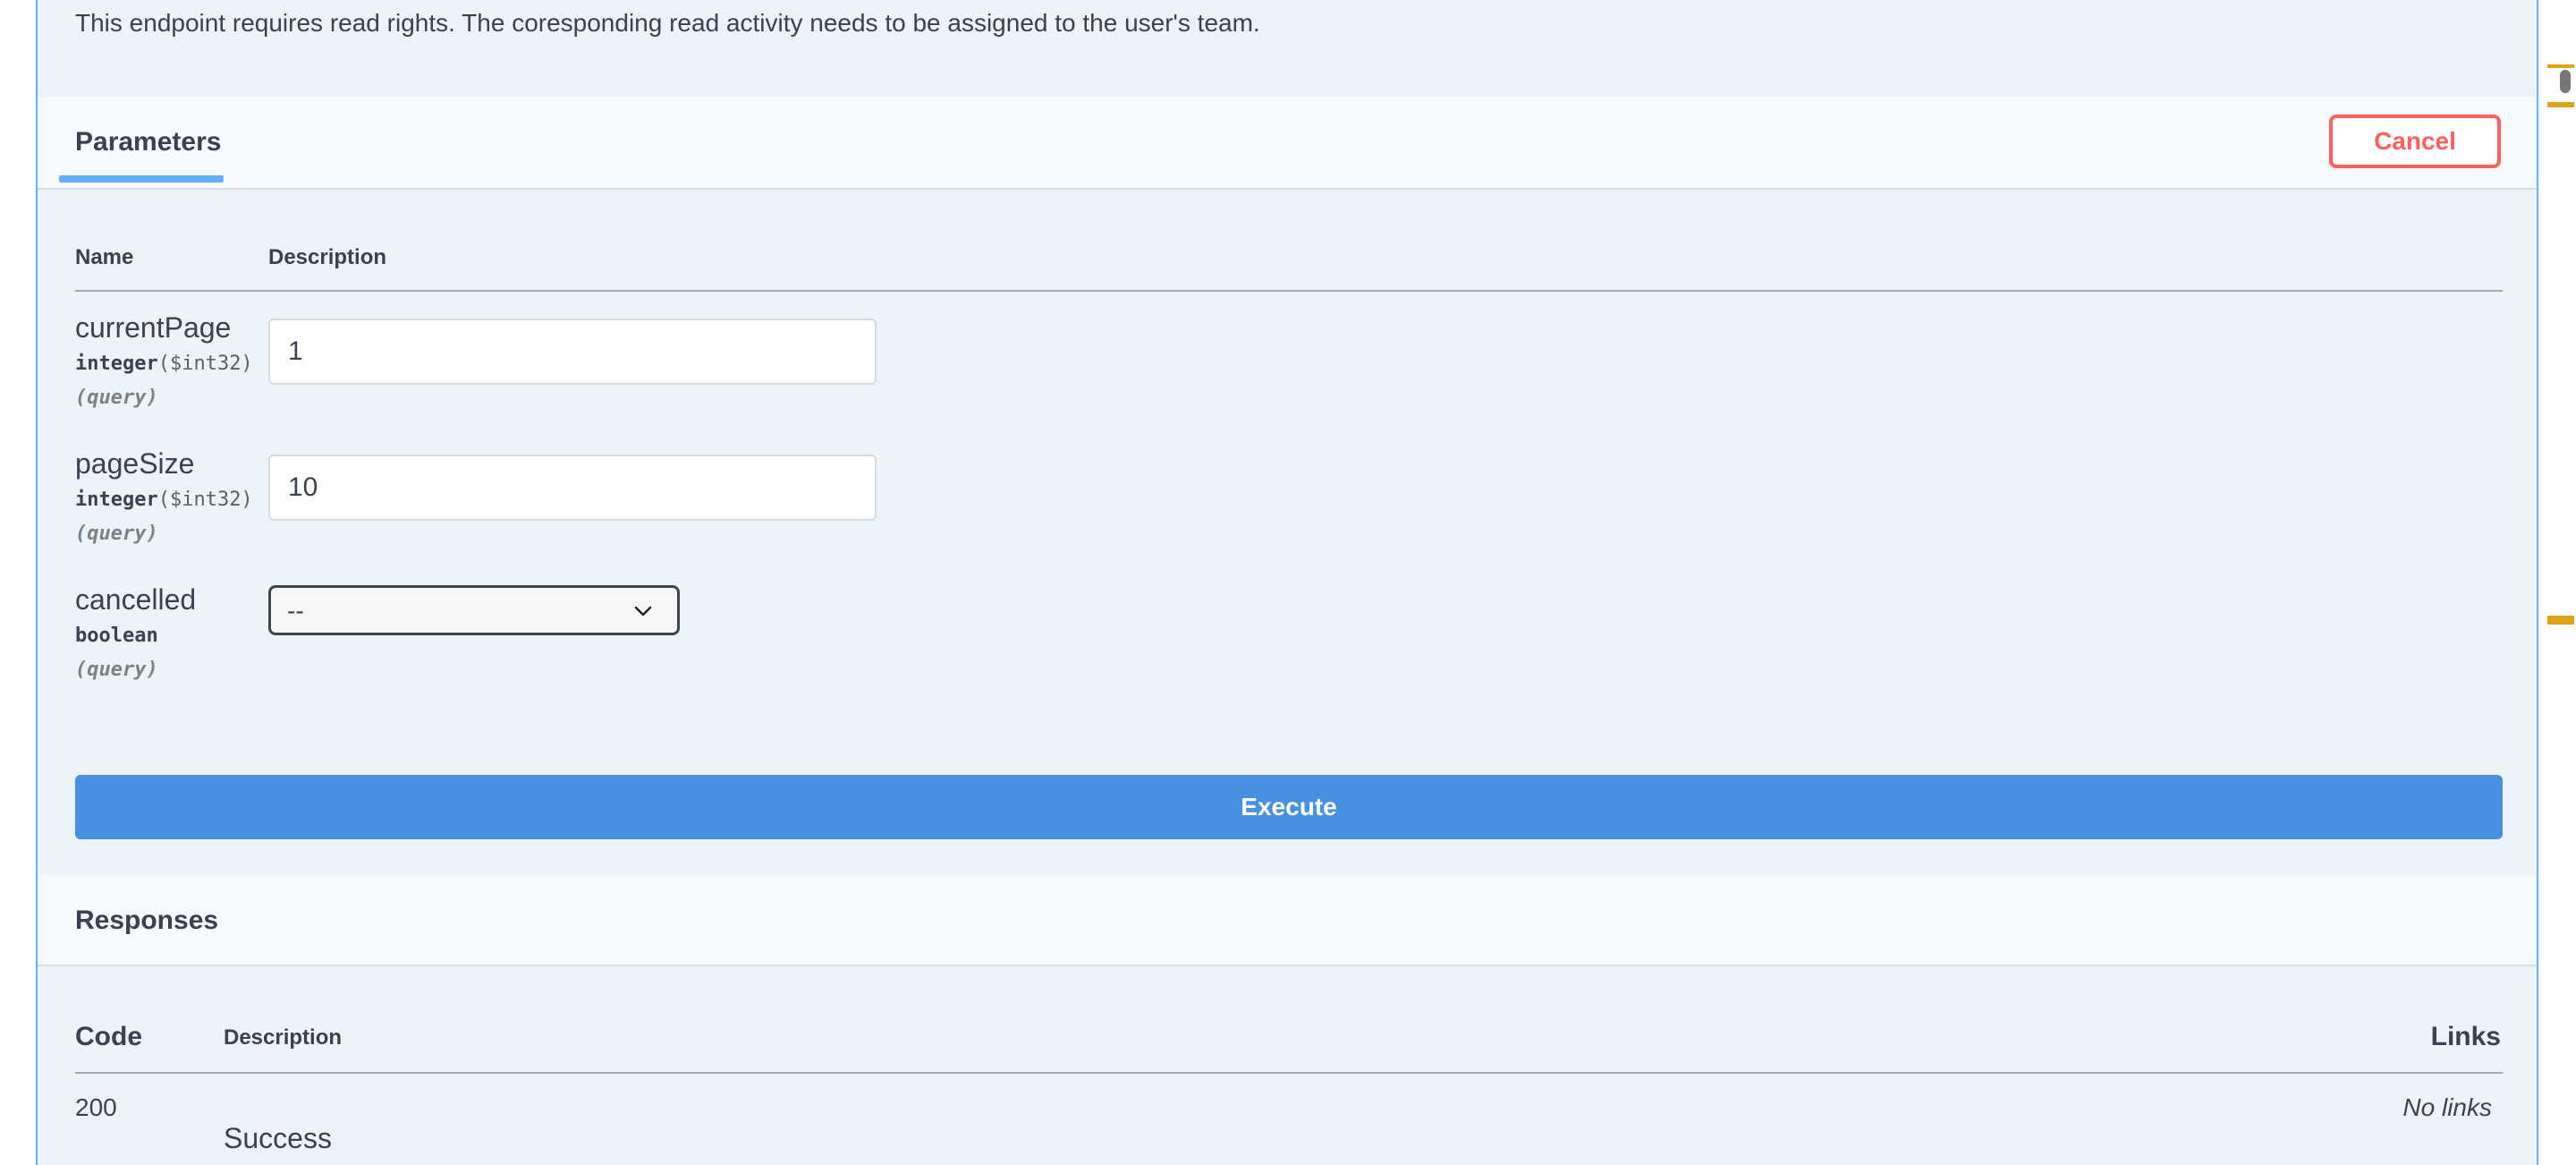 The image size is (2576, 1165). What do you see at coordinates (2465, 1036) in the screenshot?
I see `column-header-links: Links` at bounding box center [2465, 1036].